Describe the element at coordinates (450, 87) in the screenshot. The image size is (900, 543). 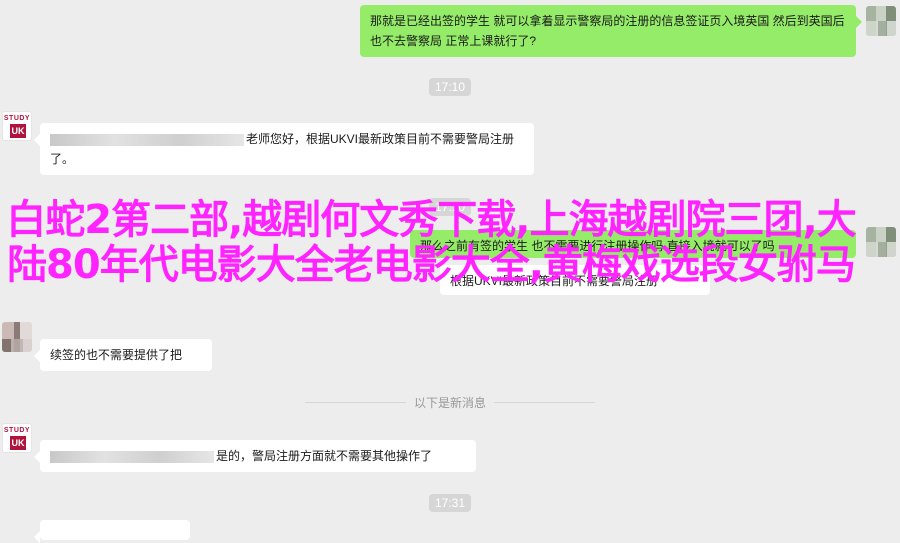
I see `timestamp: 17:10` at that location.